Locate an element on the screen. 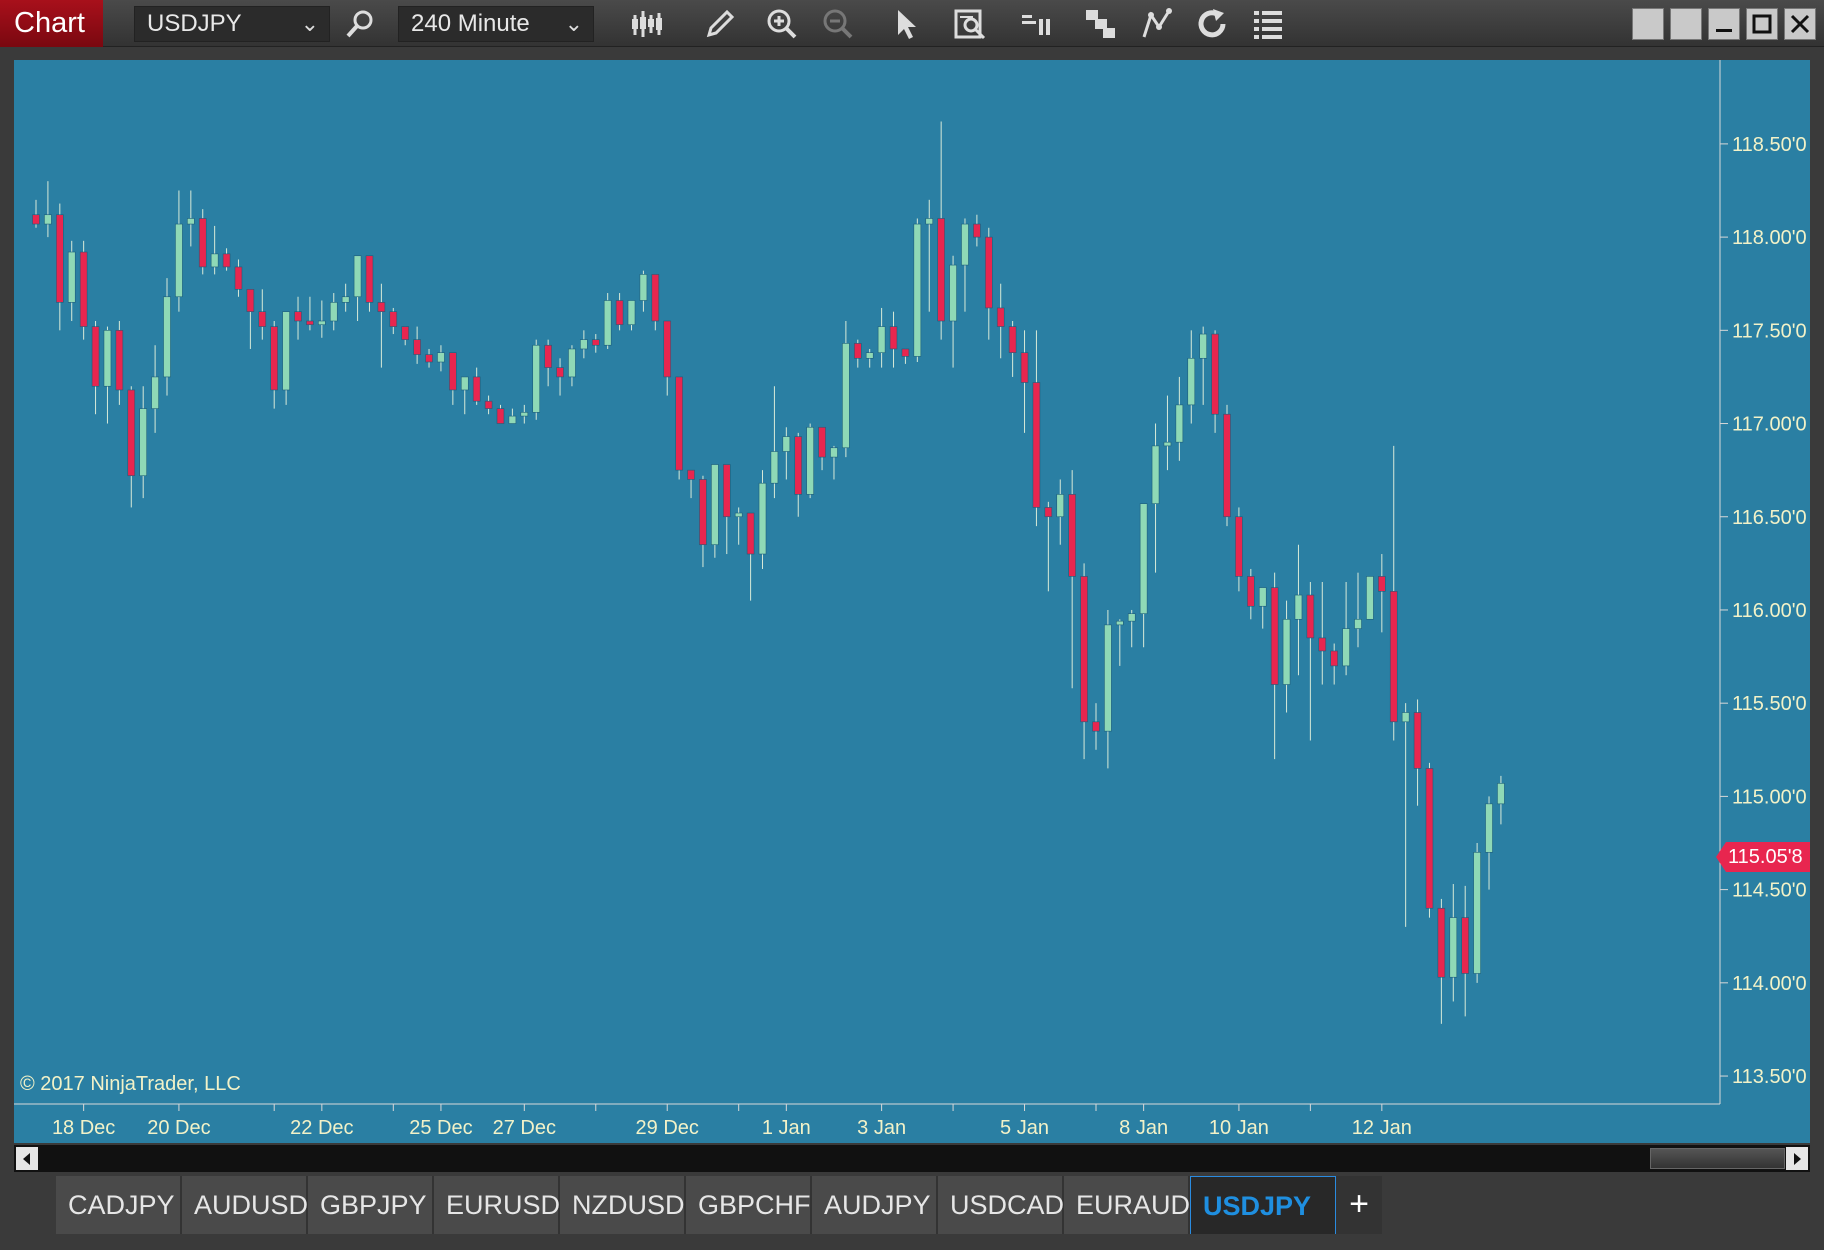 The image size is (1824, 1250). instrument-selector: USDJPY ⌄ is located at coordinates (232, 24).